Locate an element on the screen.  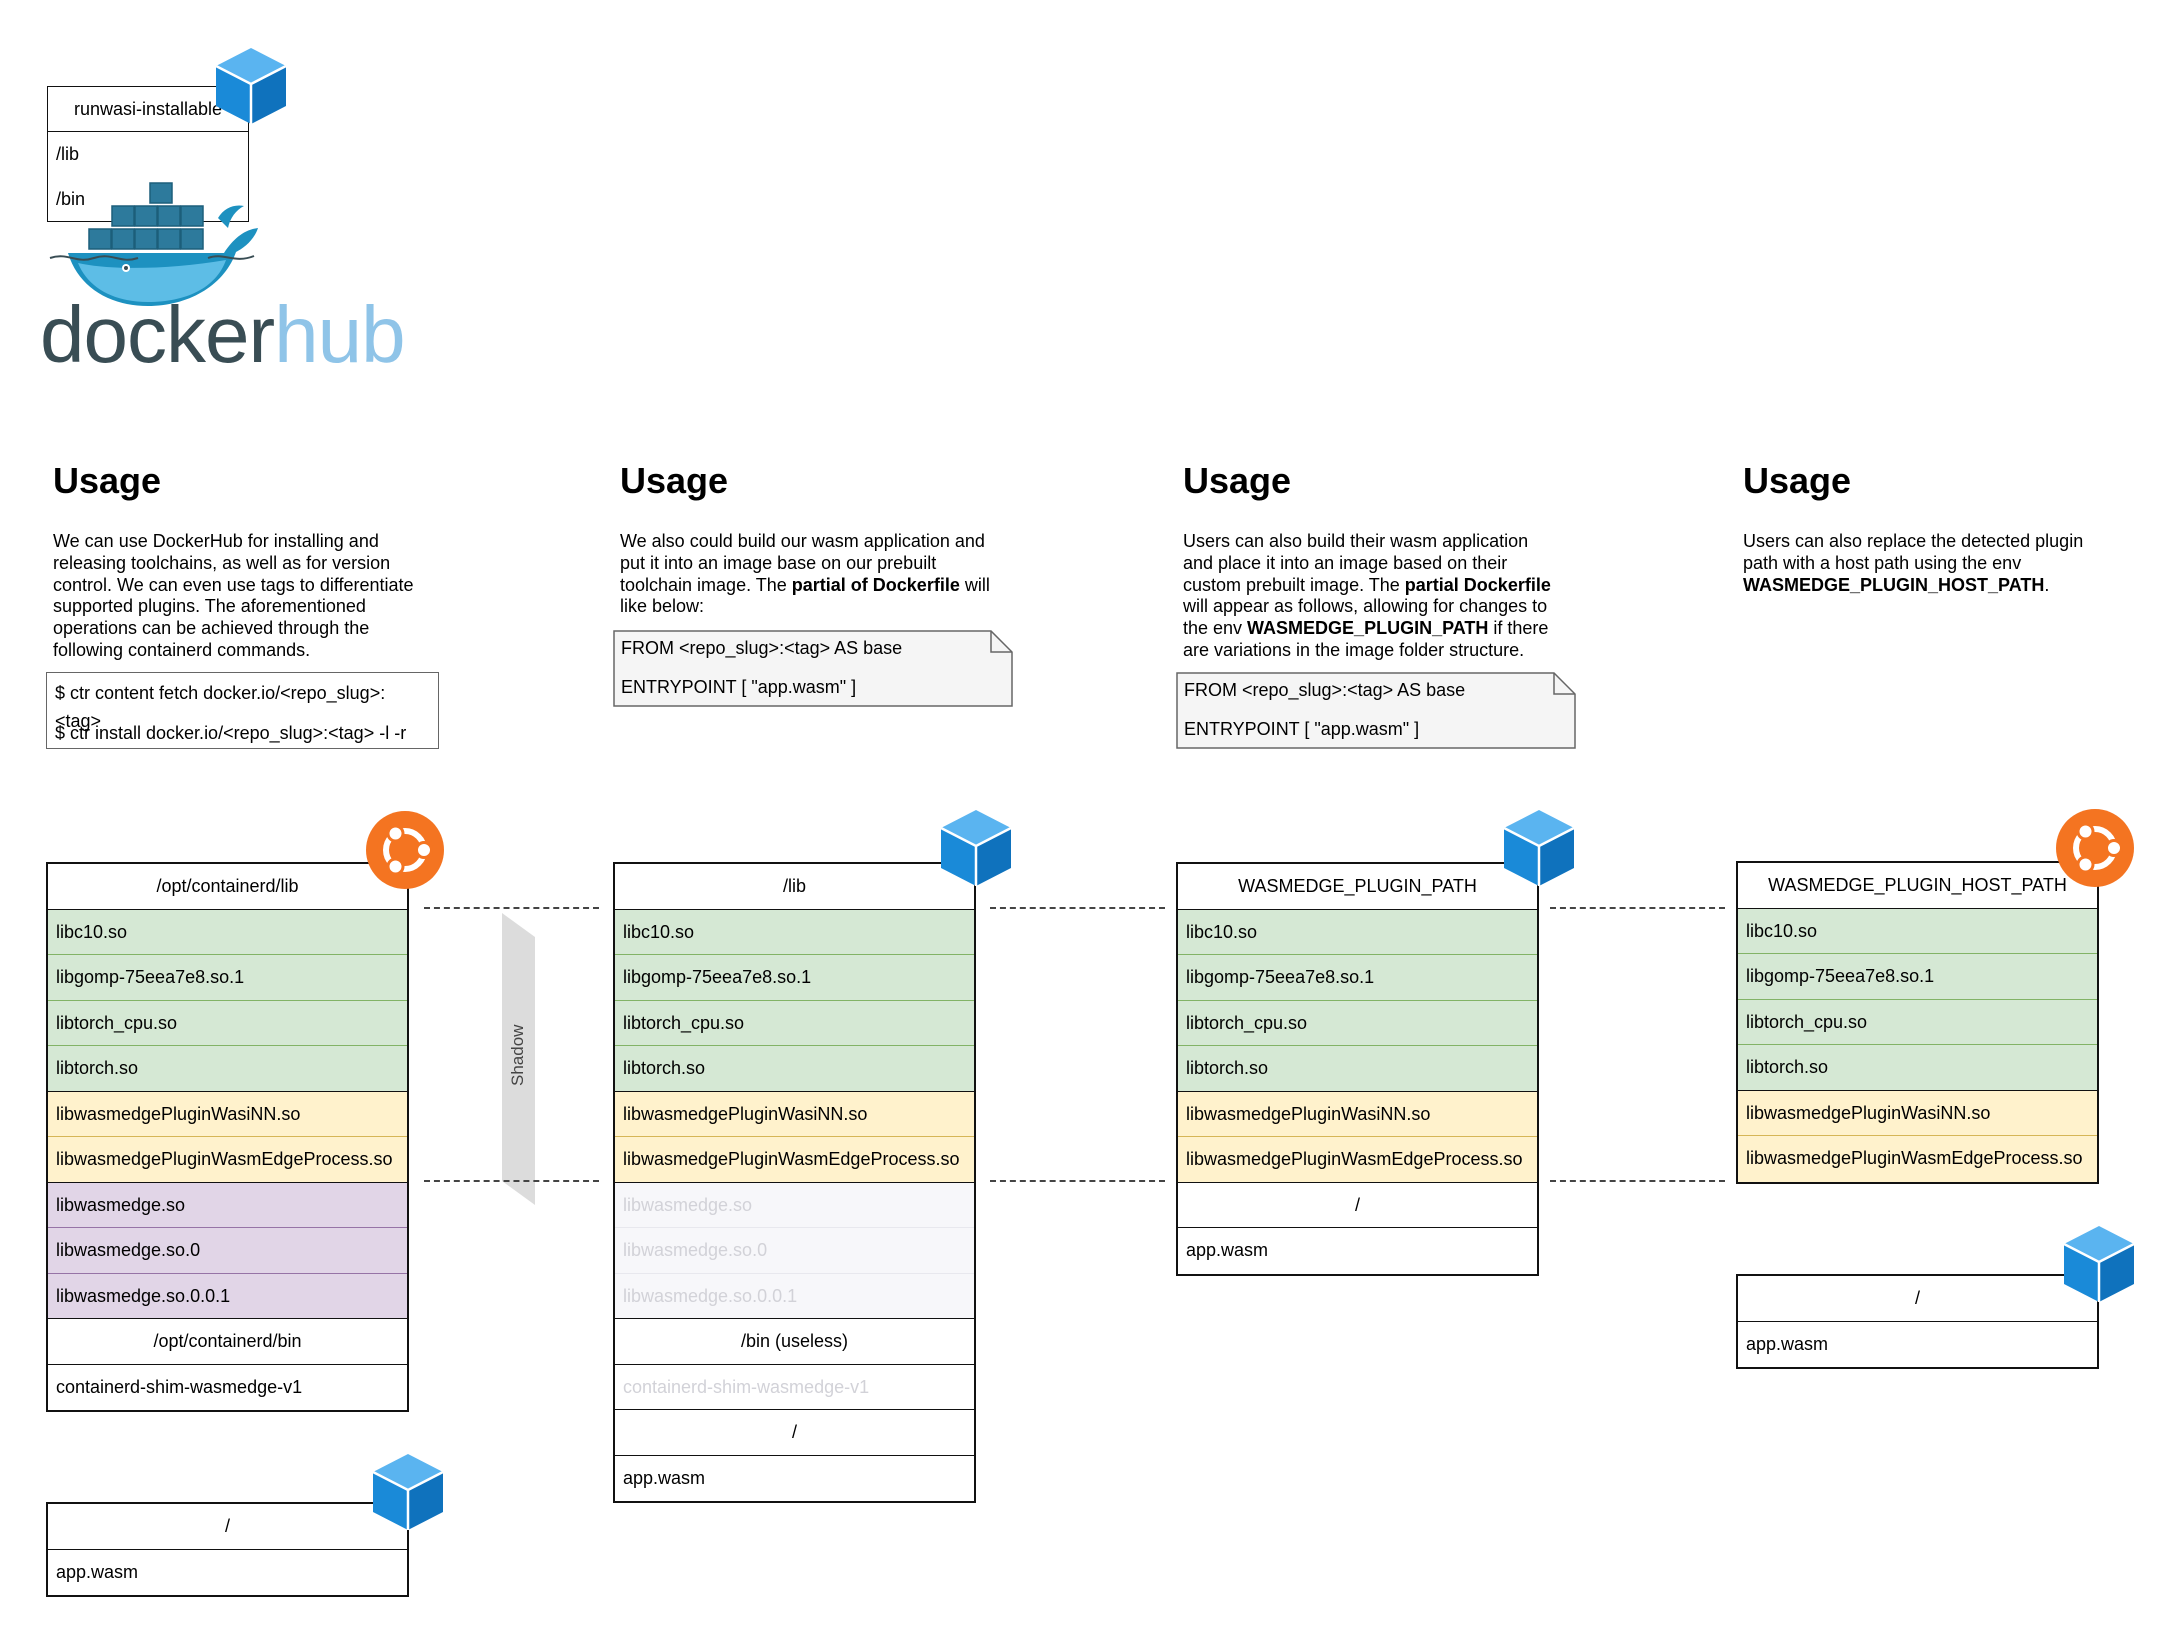
dockerhub-wordmark: dockerhub is located at coordinates (223, 335).